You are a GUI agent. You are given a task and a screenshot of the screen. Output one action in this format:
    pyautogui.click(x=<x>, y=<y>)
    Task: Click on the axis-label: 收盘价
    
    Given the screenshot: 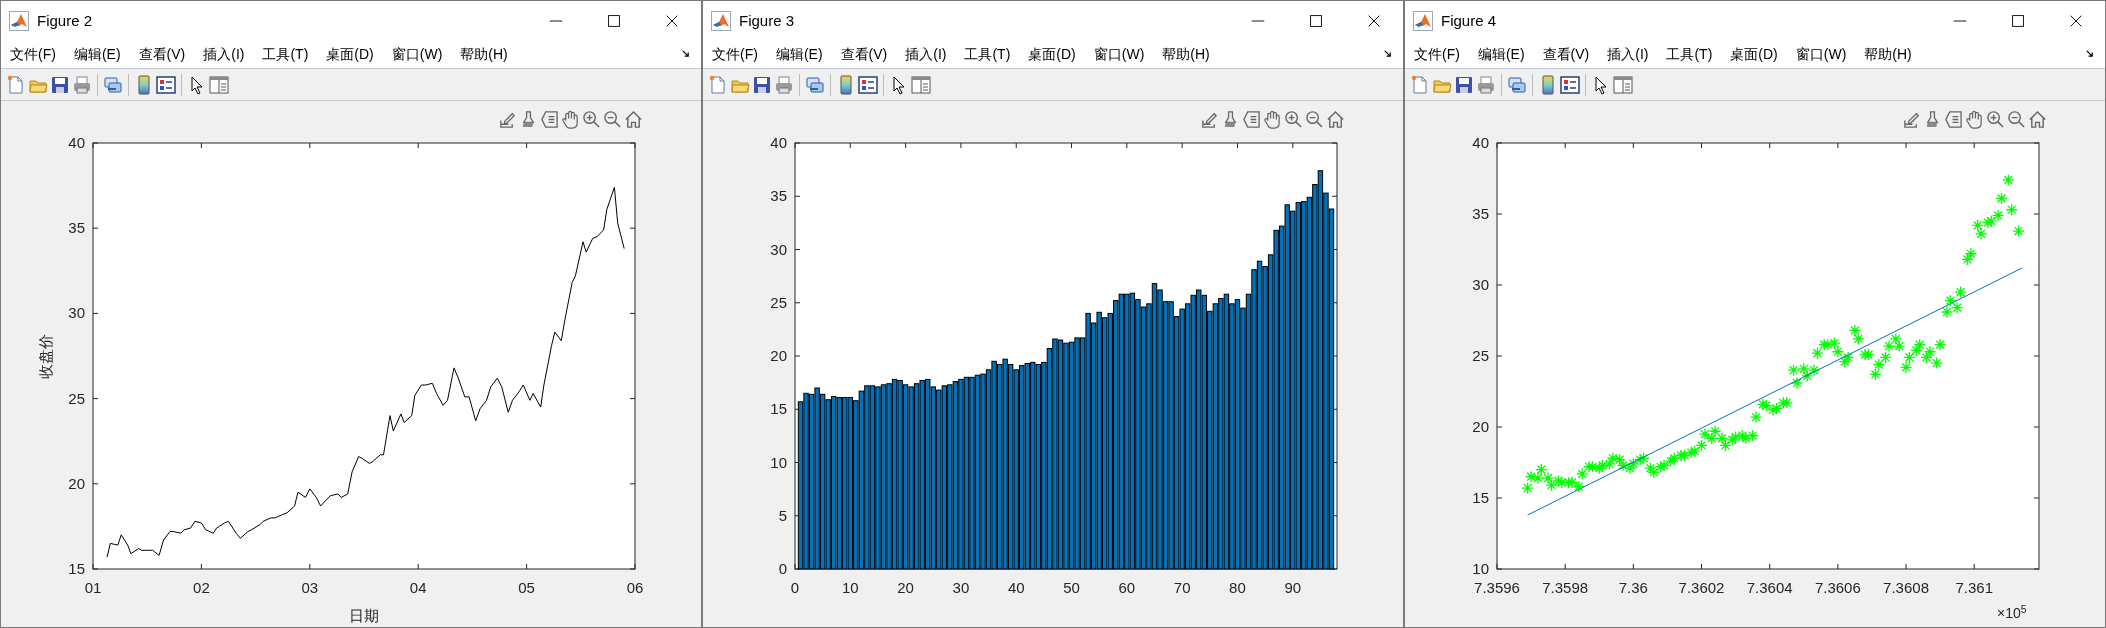 What is the action you would take?
    pyautogui.click(x=45, y=356)
    